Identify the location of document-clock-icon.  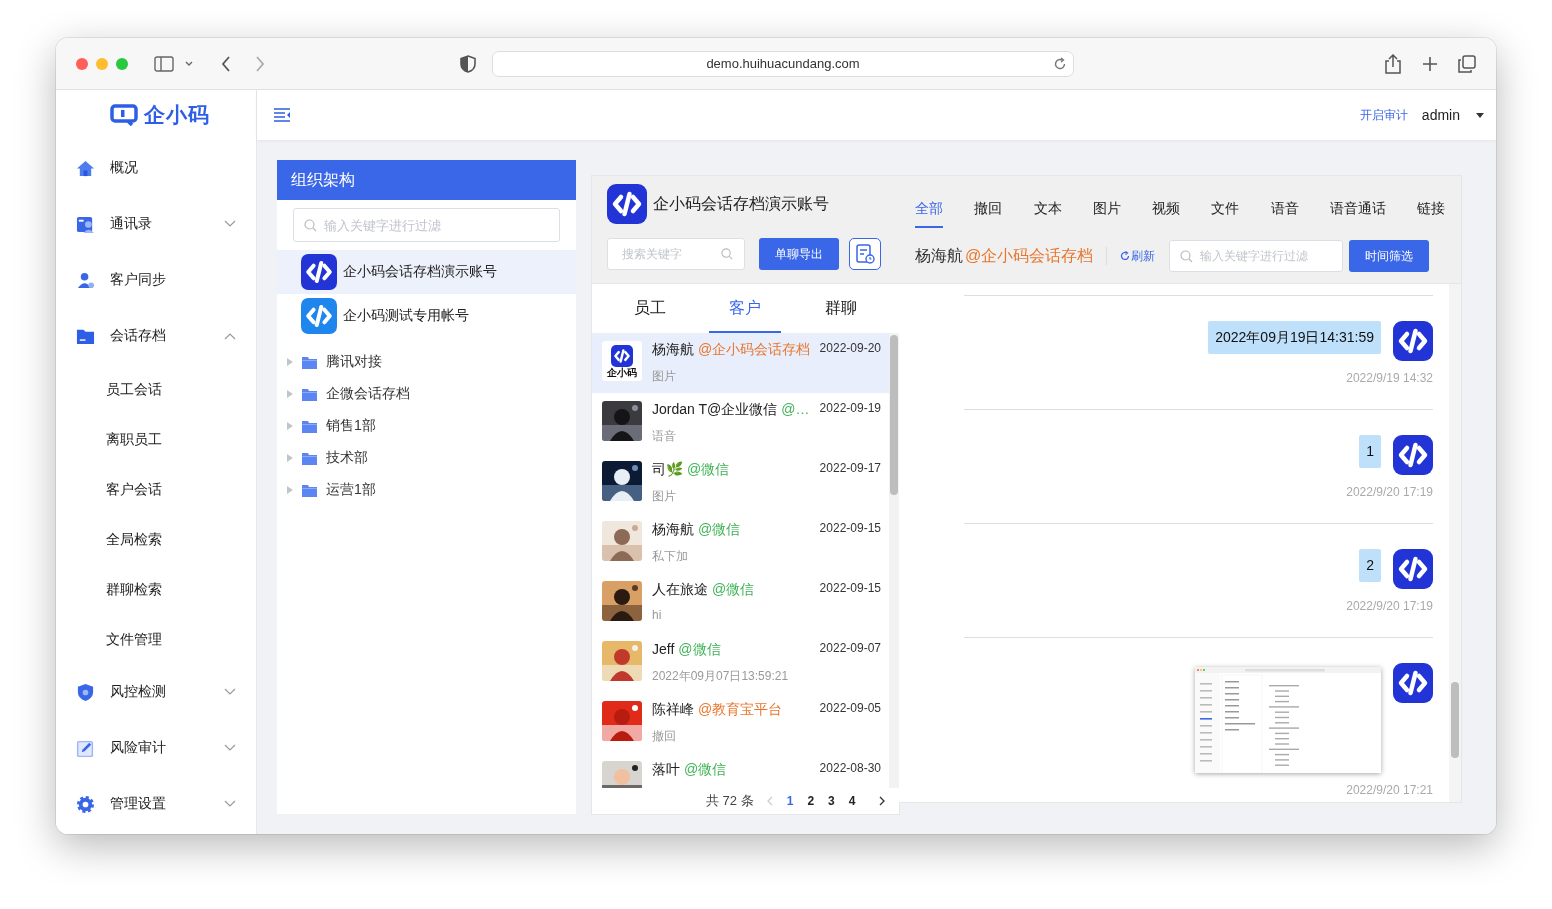
(865, 254).